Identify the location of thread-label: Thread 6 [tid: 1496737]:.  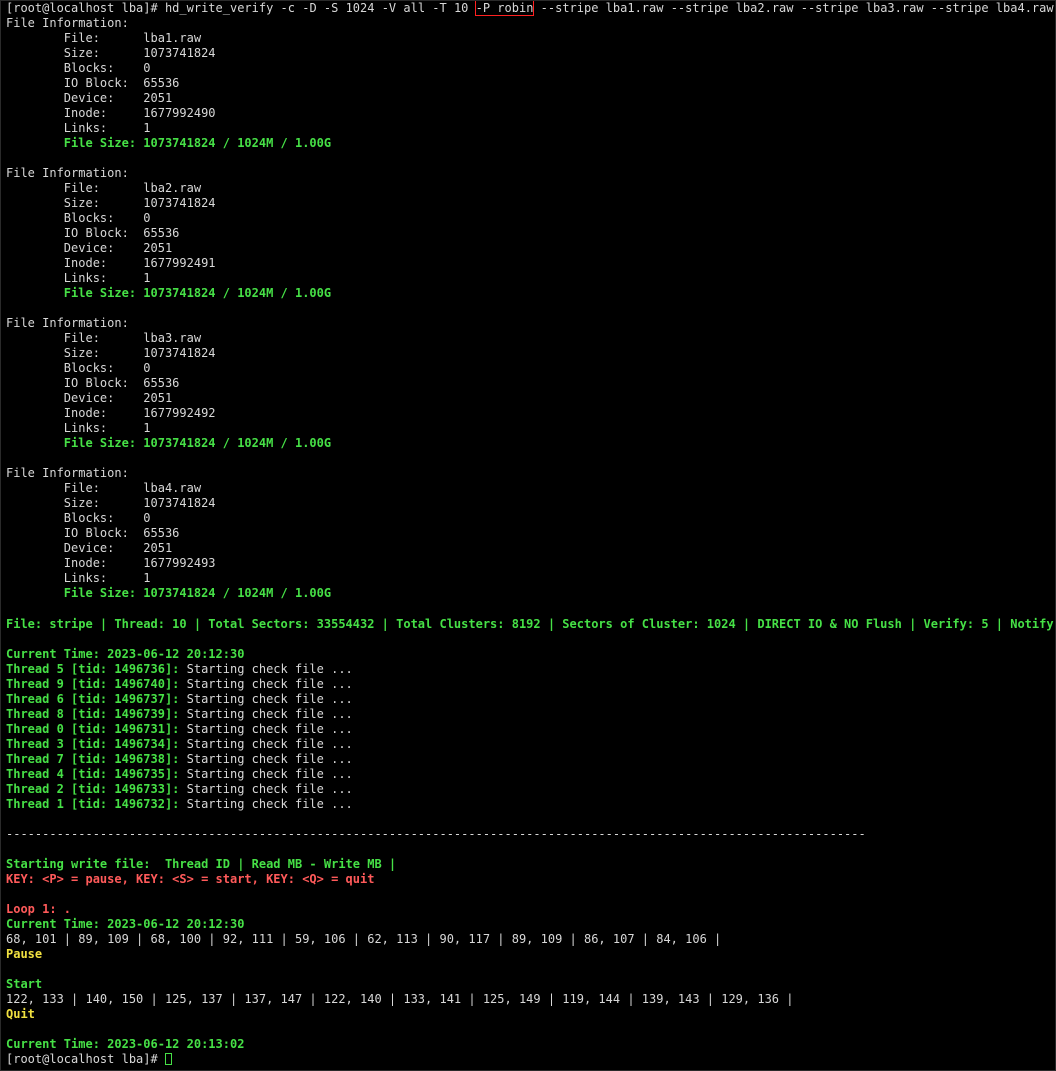
(93, 699).